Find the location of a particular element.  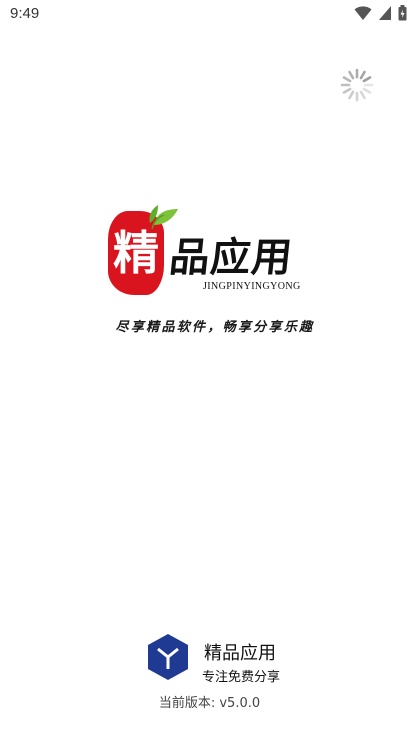

footer-app-name: 精品应用 is located at coordinates (240, 653).